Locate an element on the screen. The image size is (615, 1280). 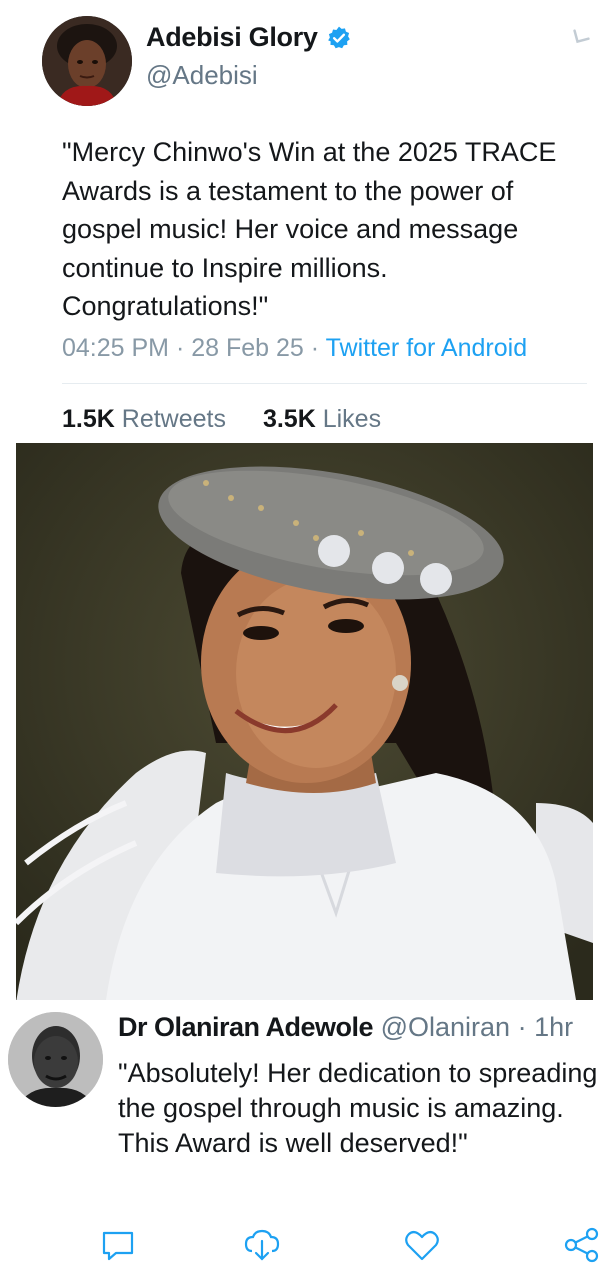
tweet-stats: 1.5K Retweets 3.5K Likes is located at coordinates (236, 419).